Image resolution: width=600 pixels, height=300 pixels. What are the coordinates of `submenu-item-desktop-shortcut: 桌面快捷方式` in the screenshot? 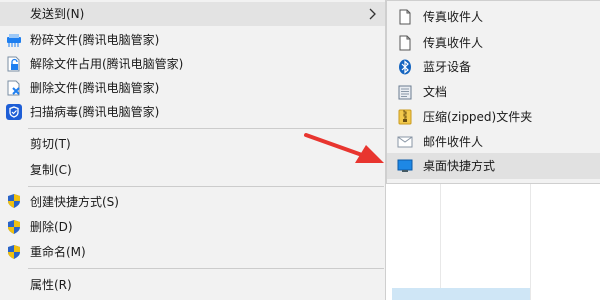 It's located at (493, 166).